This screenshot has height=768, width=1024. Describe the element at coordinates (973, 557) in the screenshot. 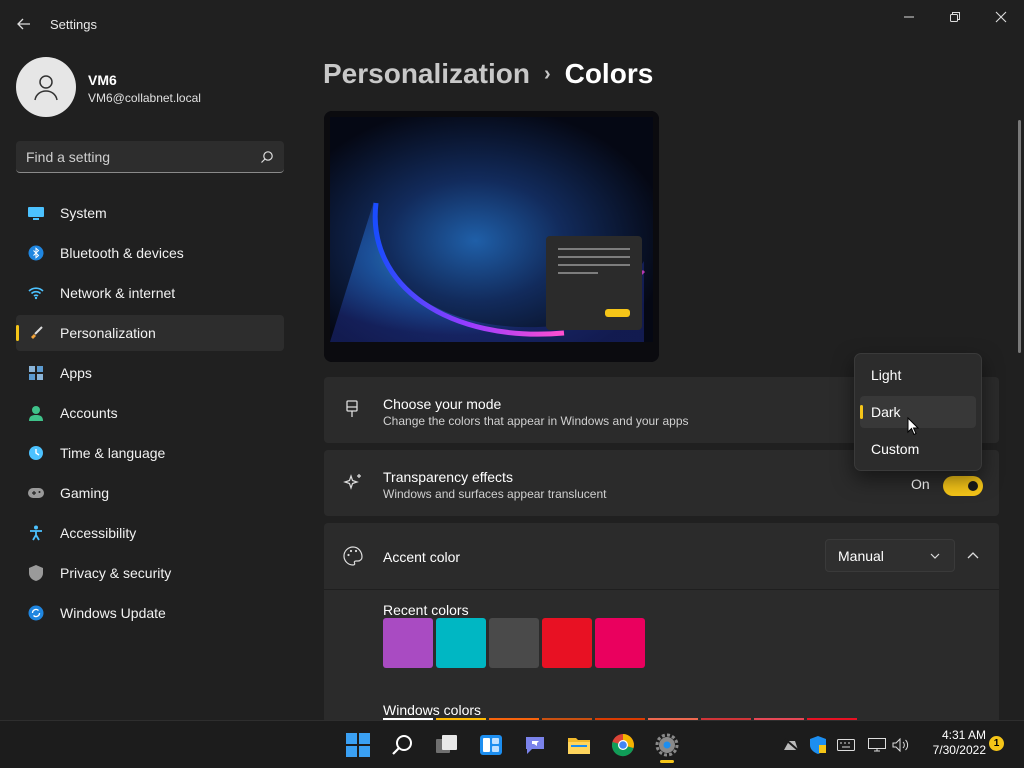

I see `chevron-up-icon` at that location.